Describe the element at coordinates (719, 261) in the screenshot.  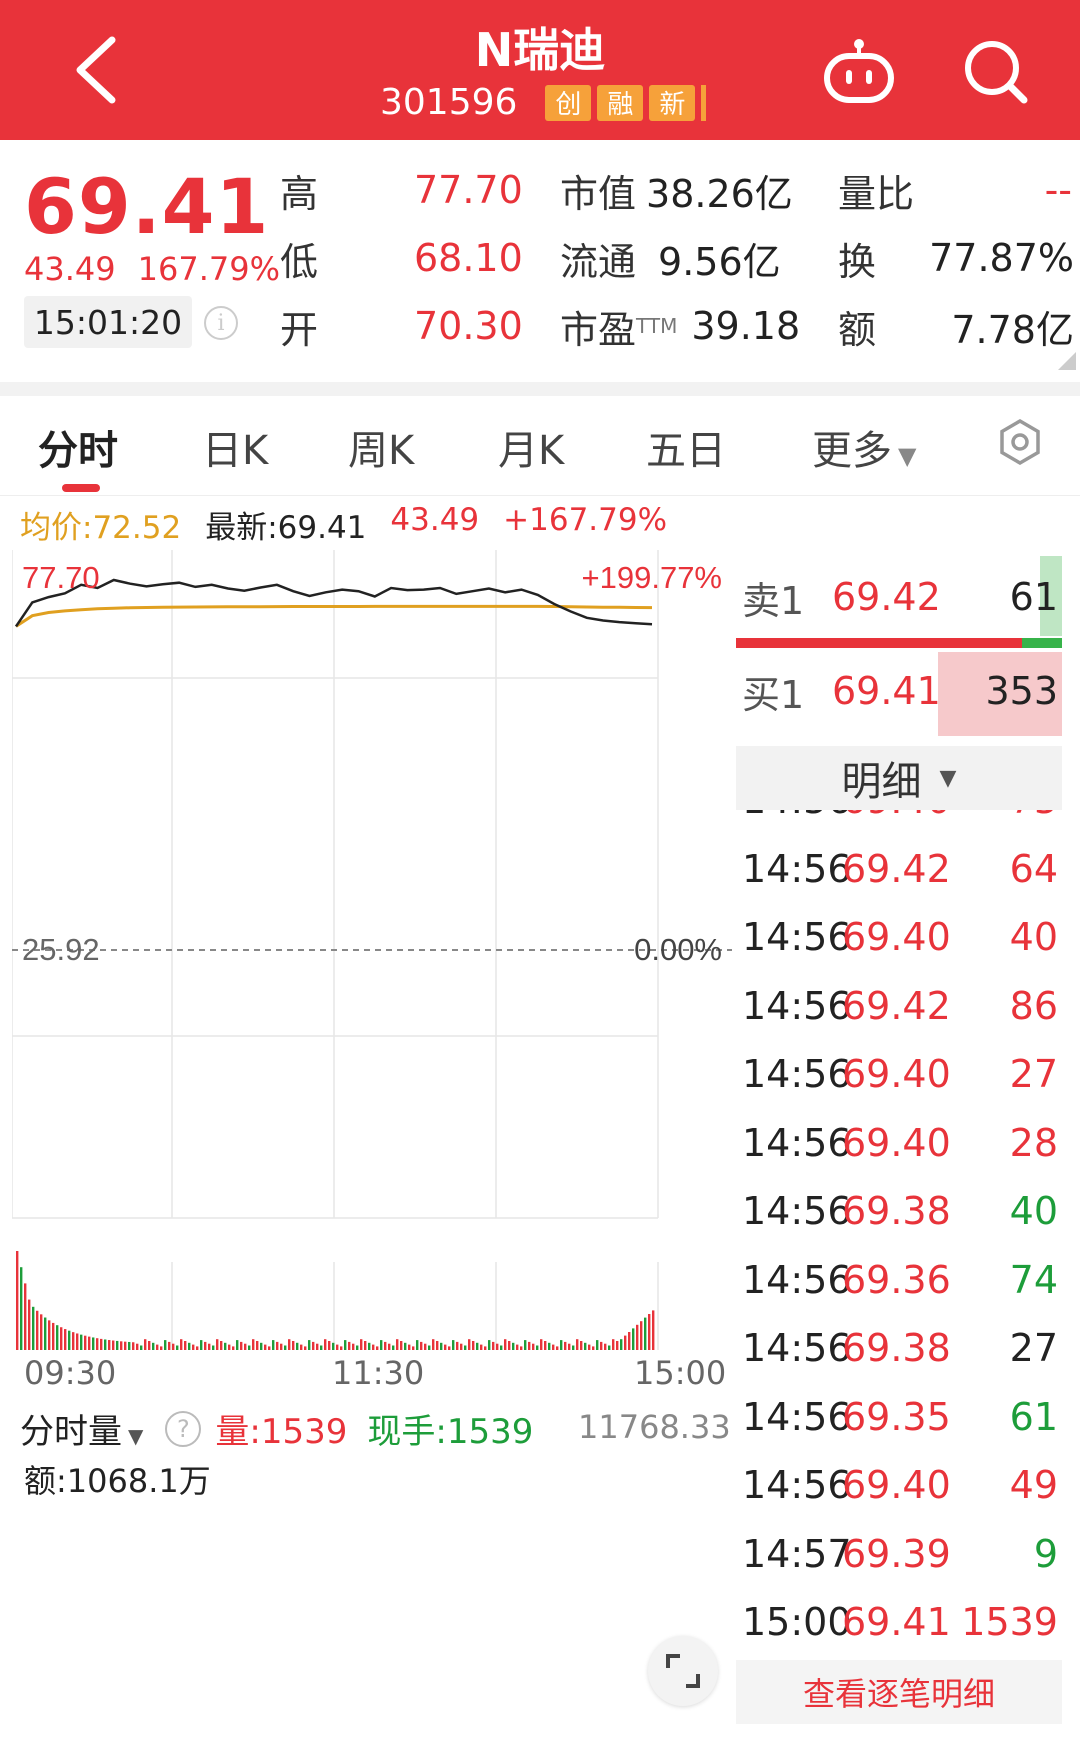
I see `float-value: 9.56亿` at that location.